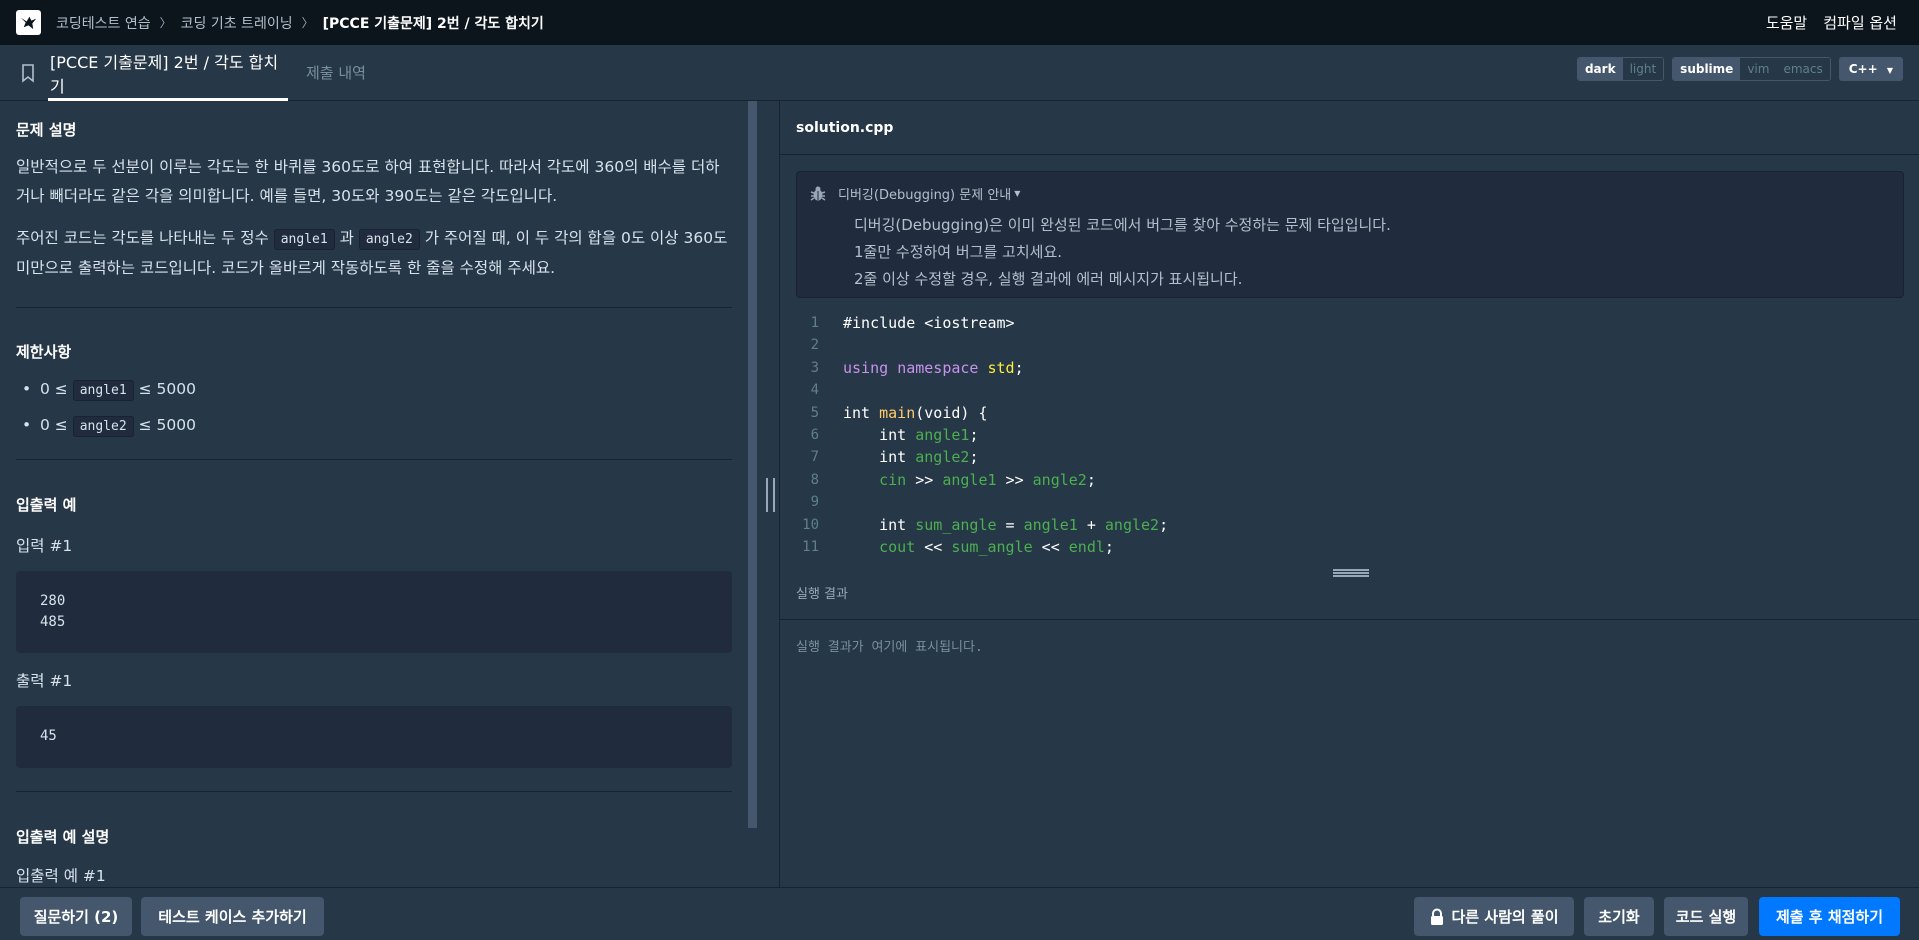 This screenshot has height=940, width=1919. Describe the element at coordinates (44, 546) in the screenshot. I see `input-label: 입력 #1` at that location.